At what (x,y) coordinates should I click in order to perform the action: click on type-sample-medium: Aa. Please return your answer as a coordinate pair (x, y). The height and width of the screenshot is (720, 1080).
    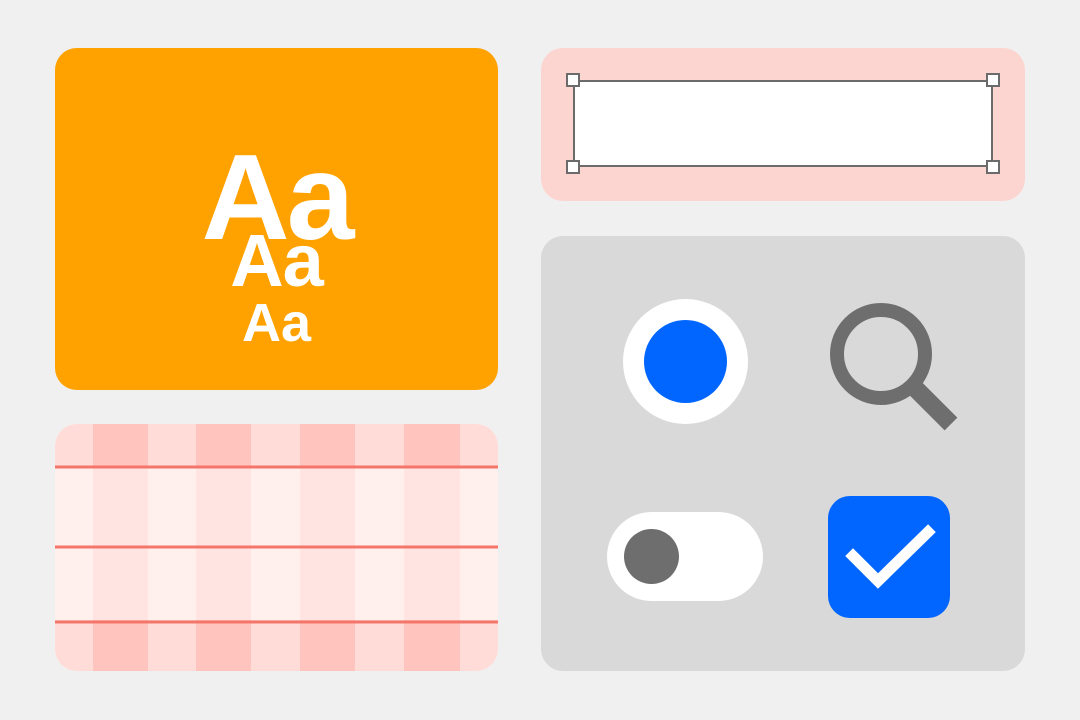
    Looking at the image, I should click on (277, 260).